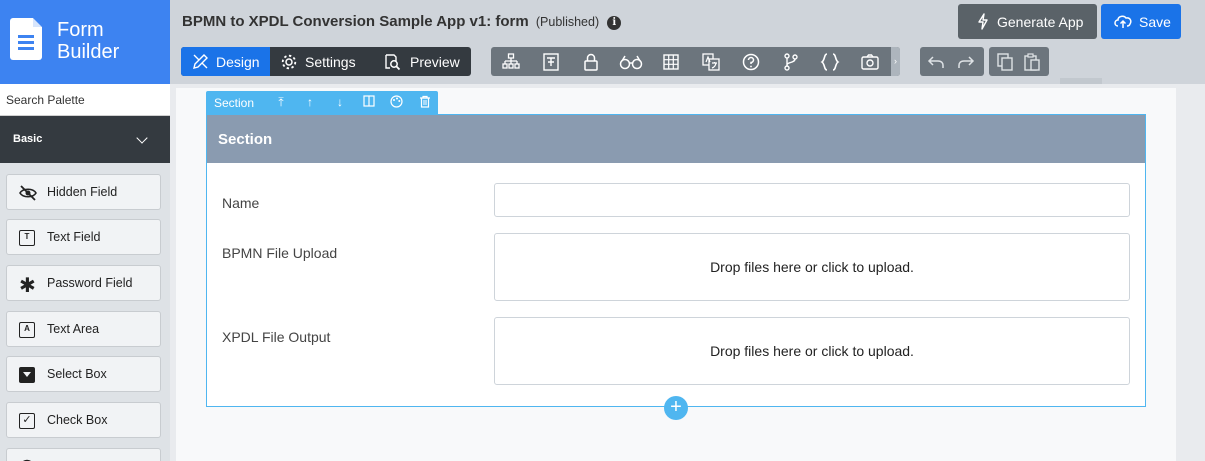 The height and width of the screenshot is (461, 1205). Describe the element at coordinates (27, 330) in the screenshot. I see `text-area-icon: A` at that location.